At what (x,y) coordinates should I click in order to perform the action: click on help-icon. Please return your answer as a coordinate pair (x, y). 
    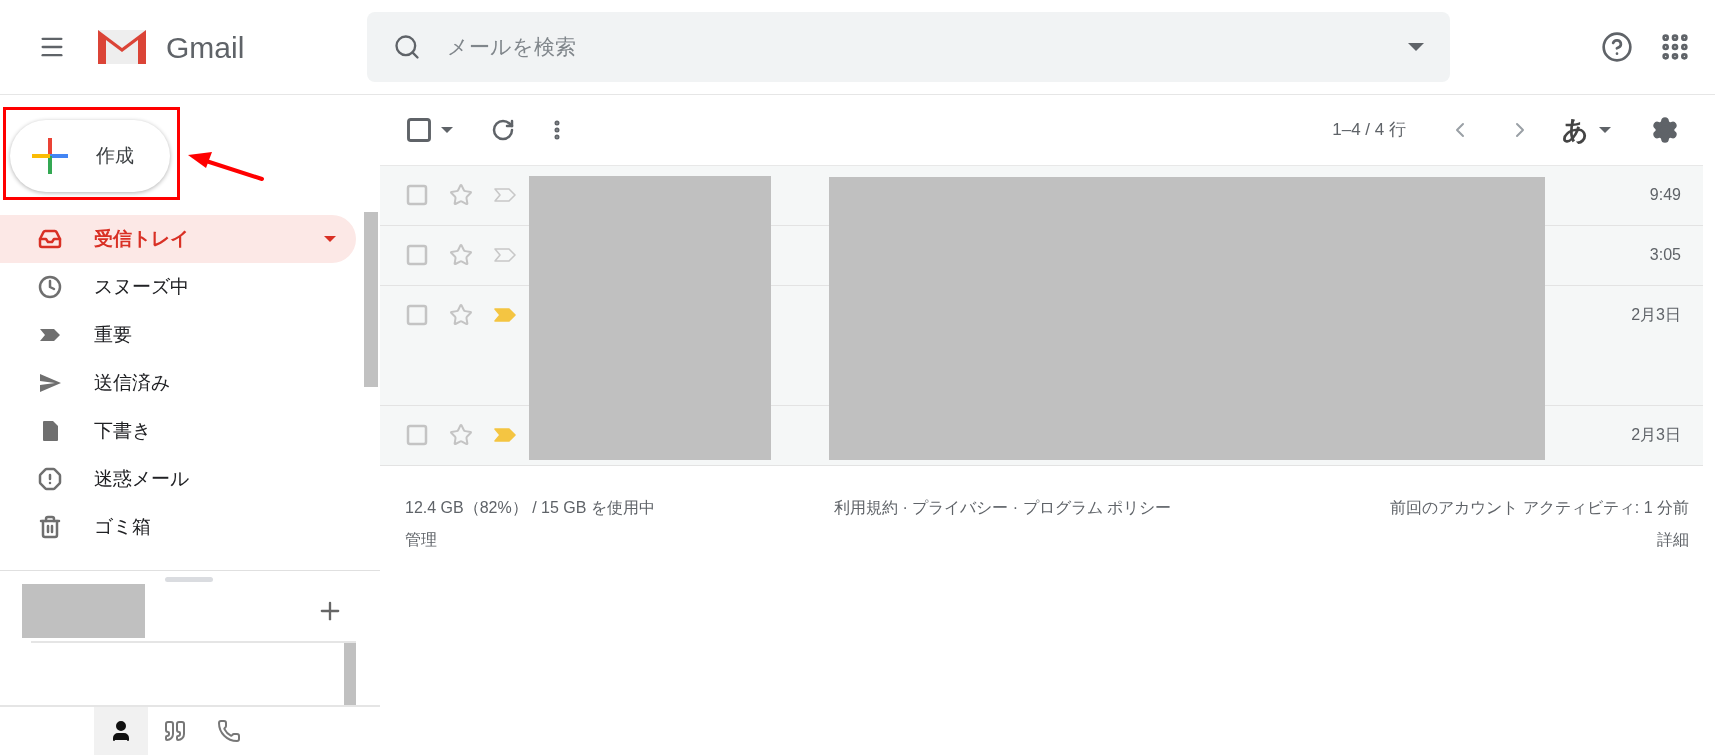
    Looking at the image, I should click on (1617, 47).